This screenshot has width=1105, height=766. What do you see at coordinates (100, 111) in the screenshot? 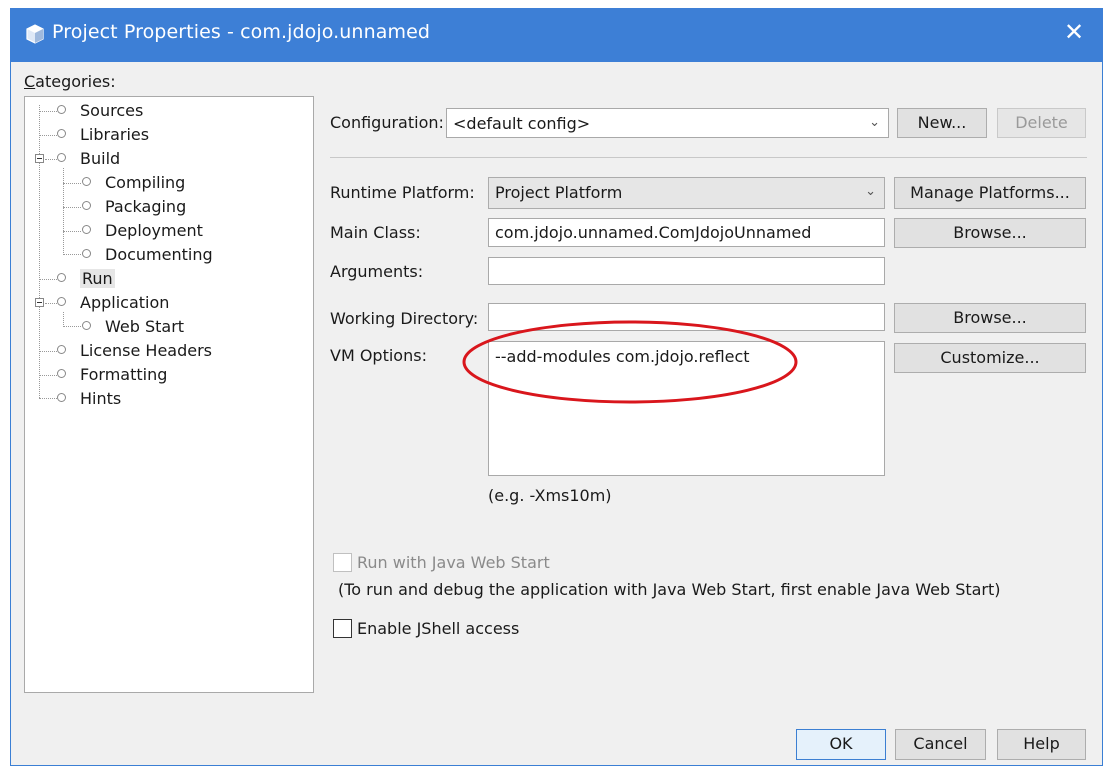
I see `tree-item-sources: Sources` at bounding box center [100, 111].